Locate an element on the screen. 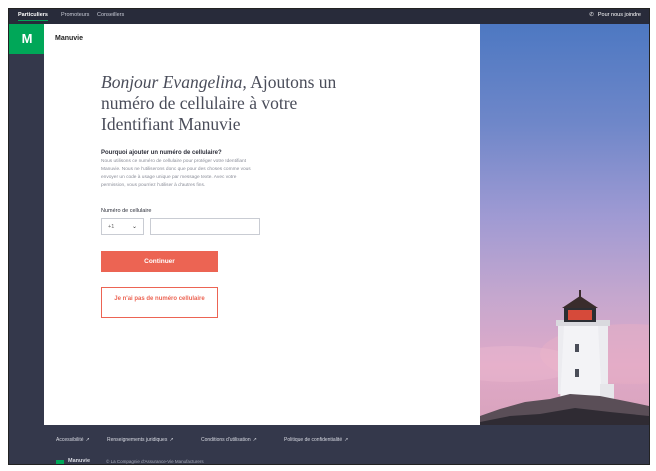 Image resolution: width=656 pixels, height=471 pixels. footer-link-conditions: Conditions d'utilisation ↗ is located at coordinates (229, 440).